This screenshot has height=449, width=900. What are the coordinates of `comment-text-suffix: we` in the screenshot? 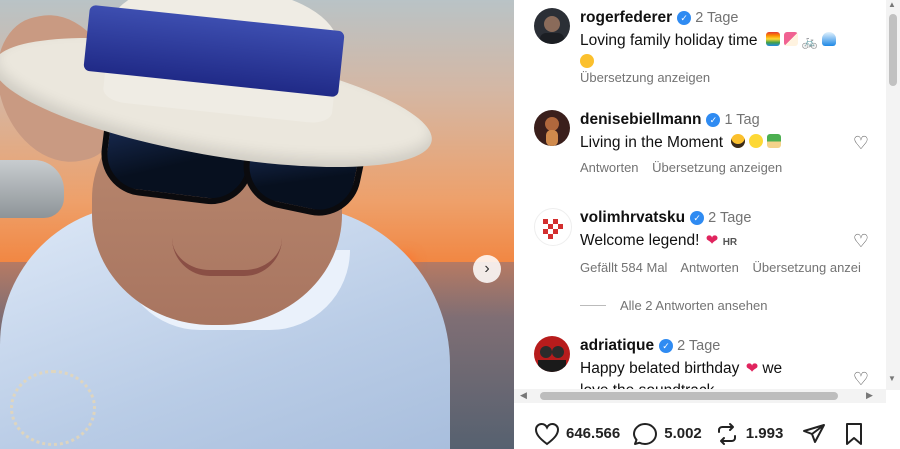 It's located at (772, 368).